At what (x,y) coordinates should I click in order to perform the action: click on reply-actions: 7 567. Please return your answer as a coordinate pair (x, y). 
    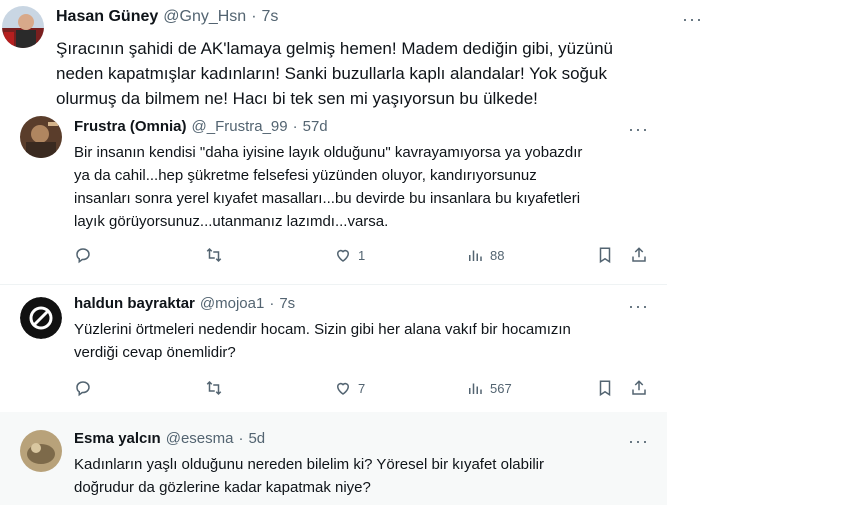
    Looking at the image, I should click on (364, 389).